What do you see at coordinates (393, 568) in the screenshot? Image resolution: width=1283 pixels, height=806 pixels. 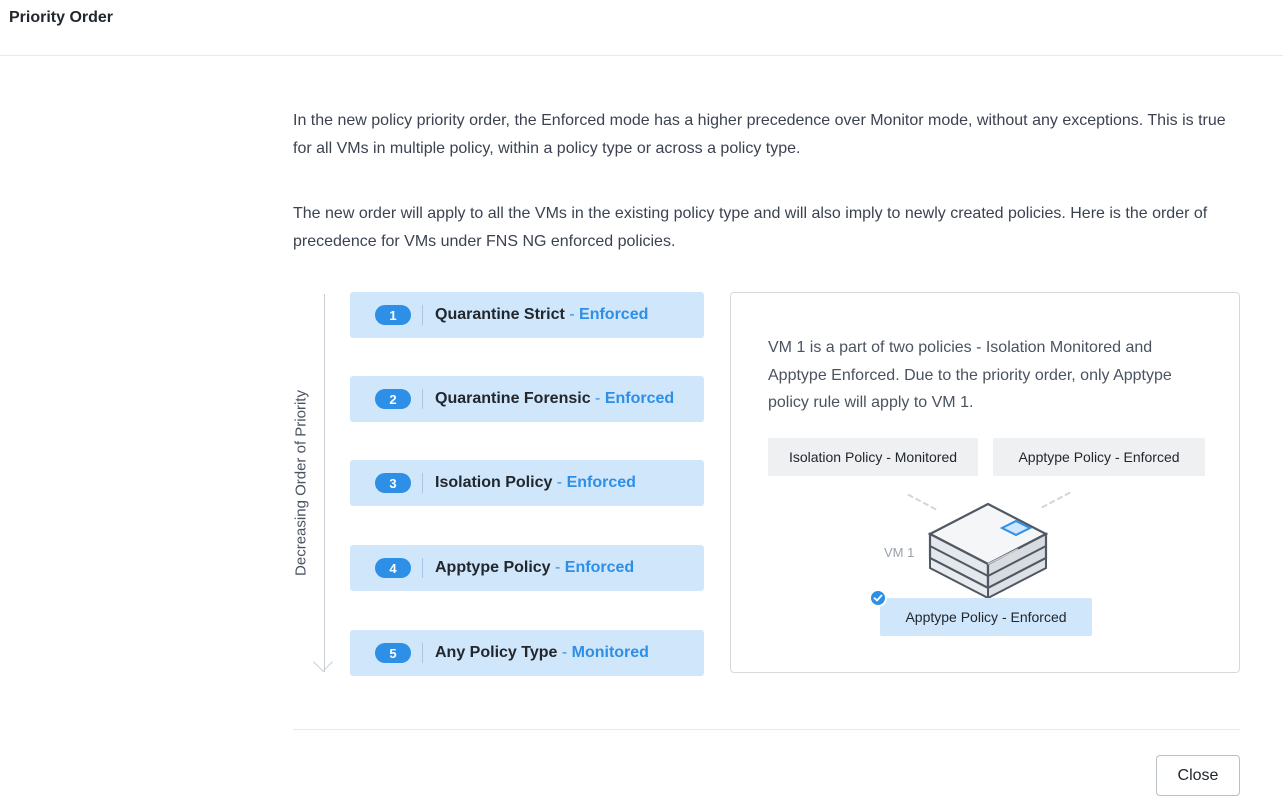 I see `priority-number-badge: 4` at bounding box center [393, 568].